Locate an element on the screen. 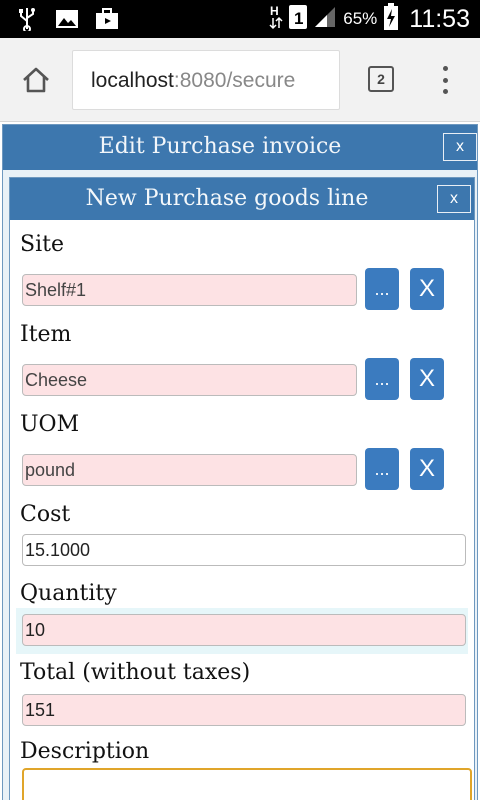 Image resolution: width=480 pixels, height=800 pixels. overflow-menu-button is located at coordinates (445, 80).